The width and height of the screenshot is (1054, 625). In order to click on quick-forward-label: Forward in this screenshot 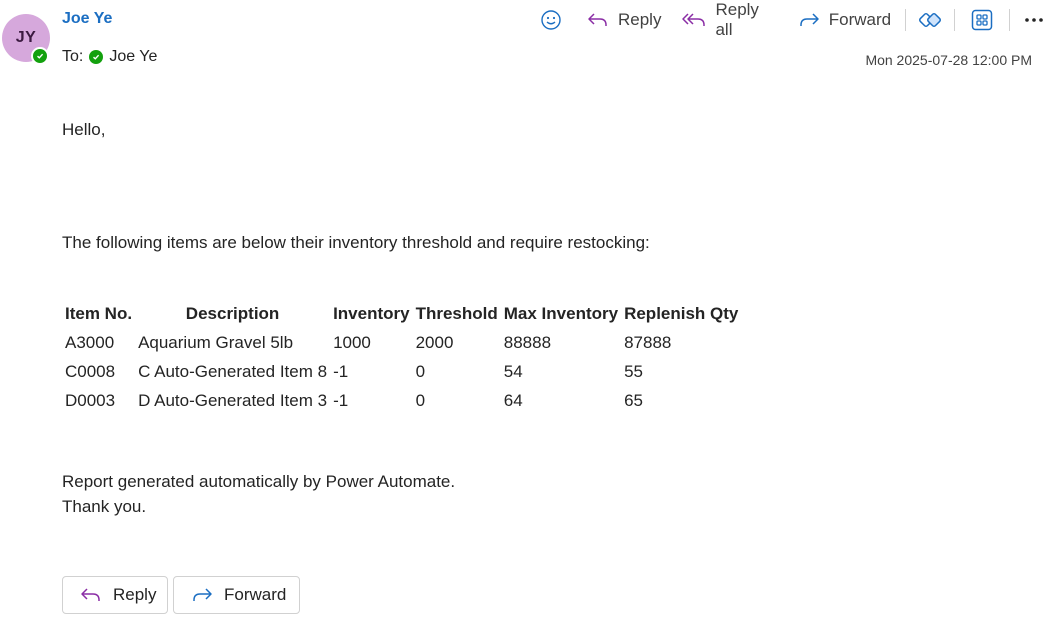, I will do `click(255, 594)`.